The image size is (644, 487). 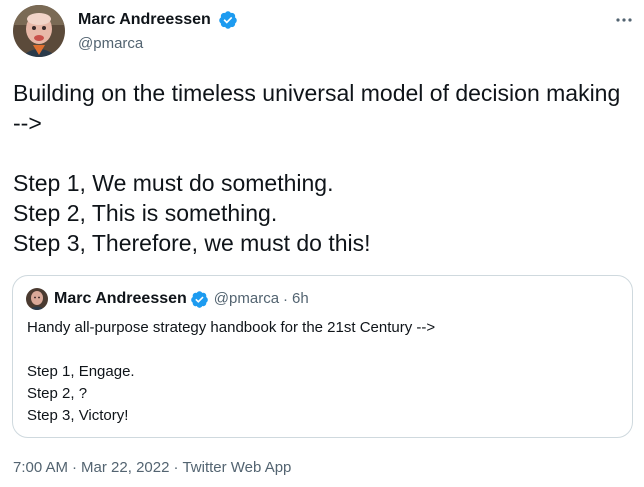 I want to click on quoted-step-3: Step 3, Victory!, so click(x=78, y=415).